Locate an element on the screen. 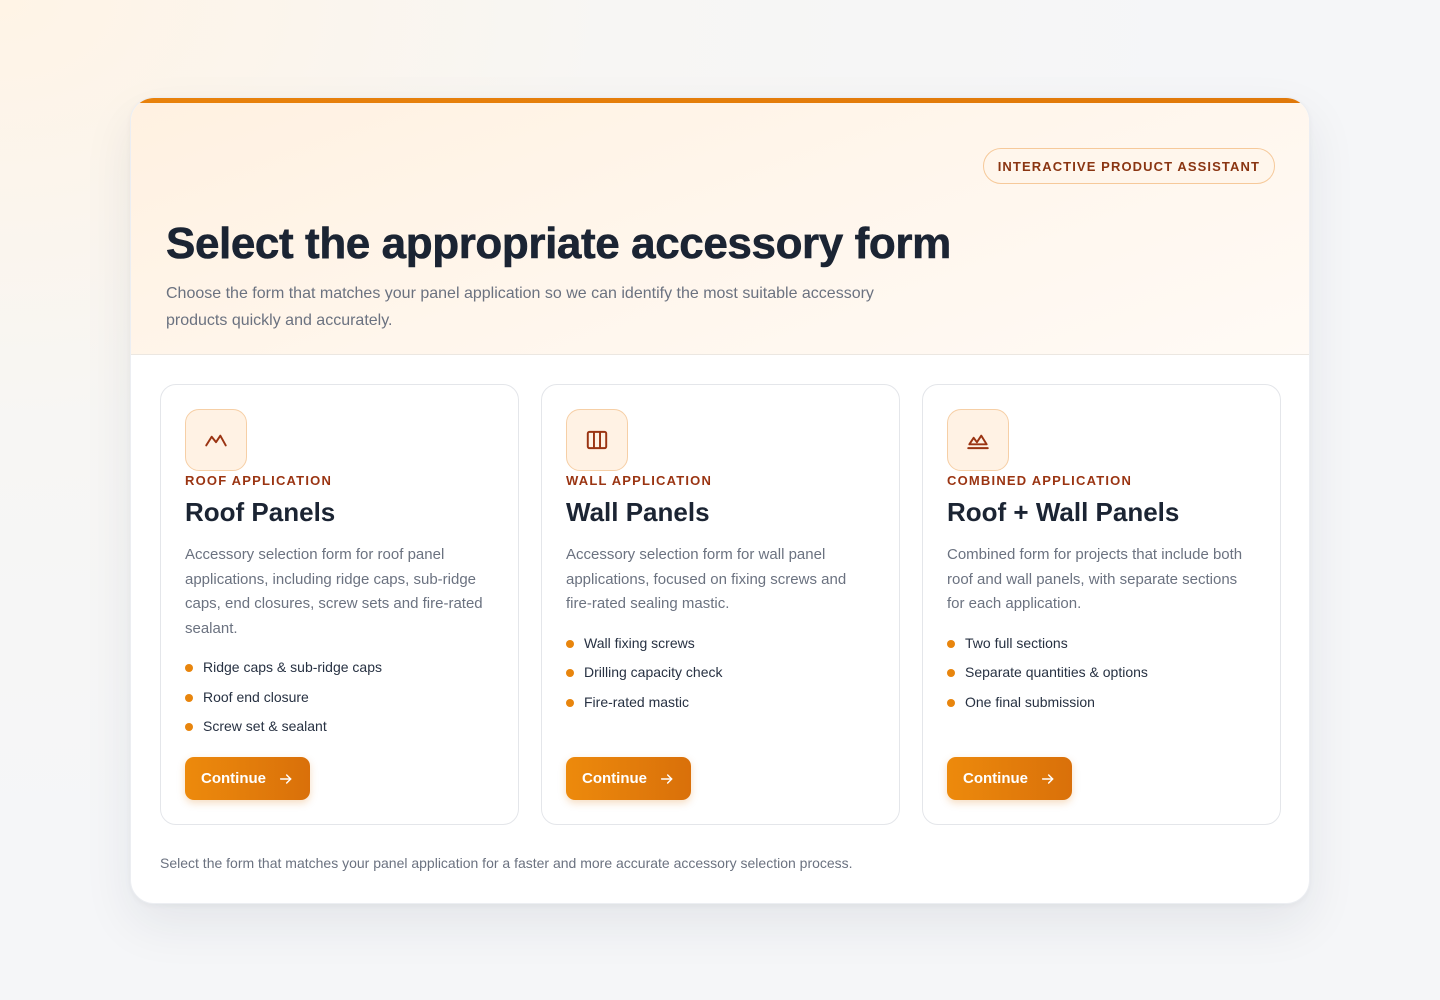 The width and height of the screenshot is (1440, 1000). feature-item: One final submission is located at coordinates (1101, 703).